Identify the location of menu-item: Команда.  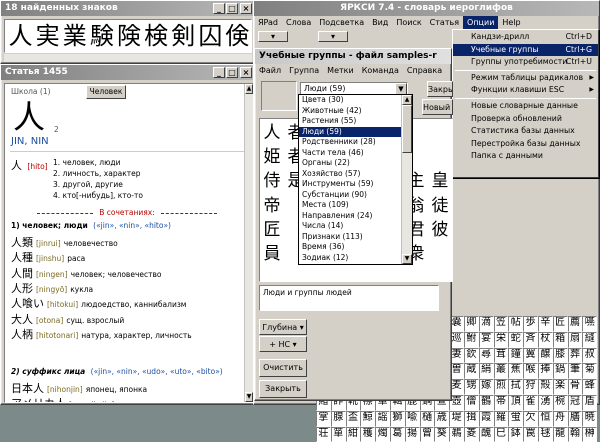
(380, 70).